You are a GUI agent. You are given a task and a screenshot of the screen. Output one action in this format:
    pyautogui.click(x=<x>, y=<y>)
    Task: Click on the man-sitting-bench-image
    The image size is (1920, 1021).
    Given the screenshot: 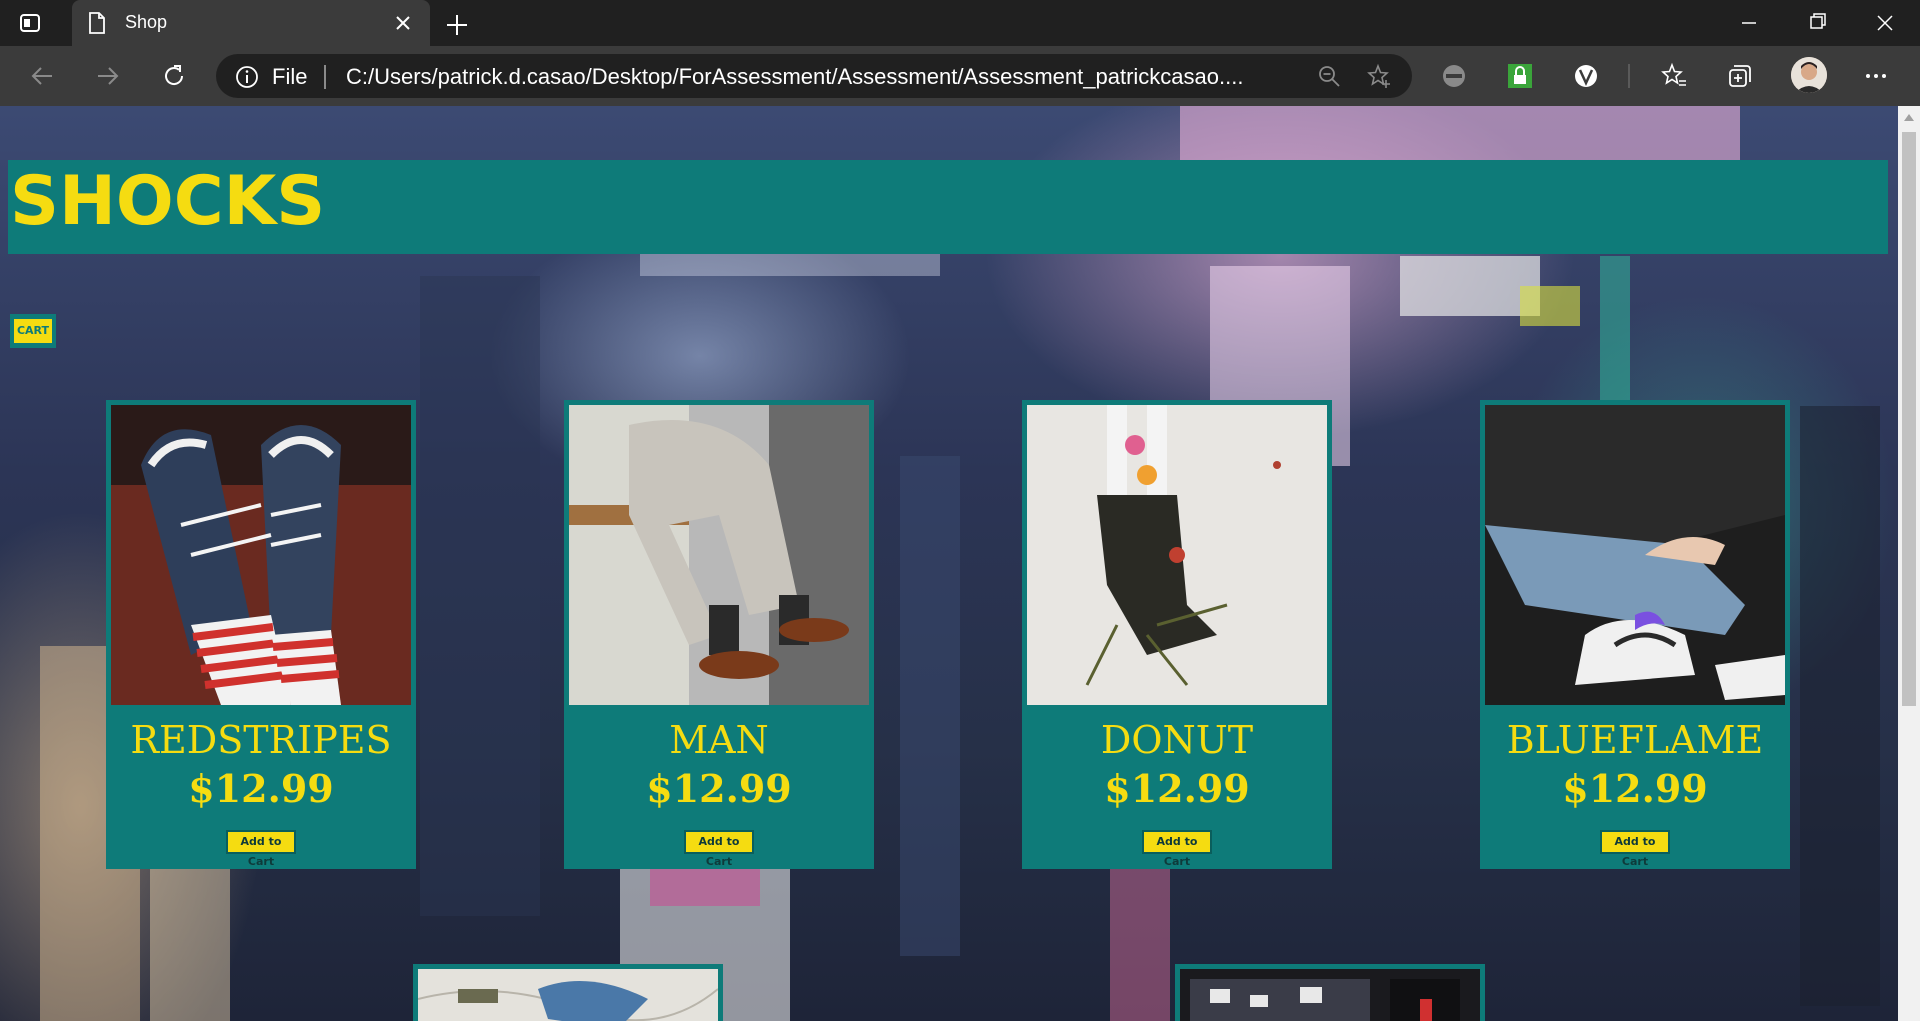 What is the action you would take?
    pyautogui.click(x=719, y=555)
    